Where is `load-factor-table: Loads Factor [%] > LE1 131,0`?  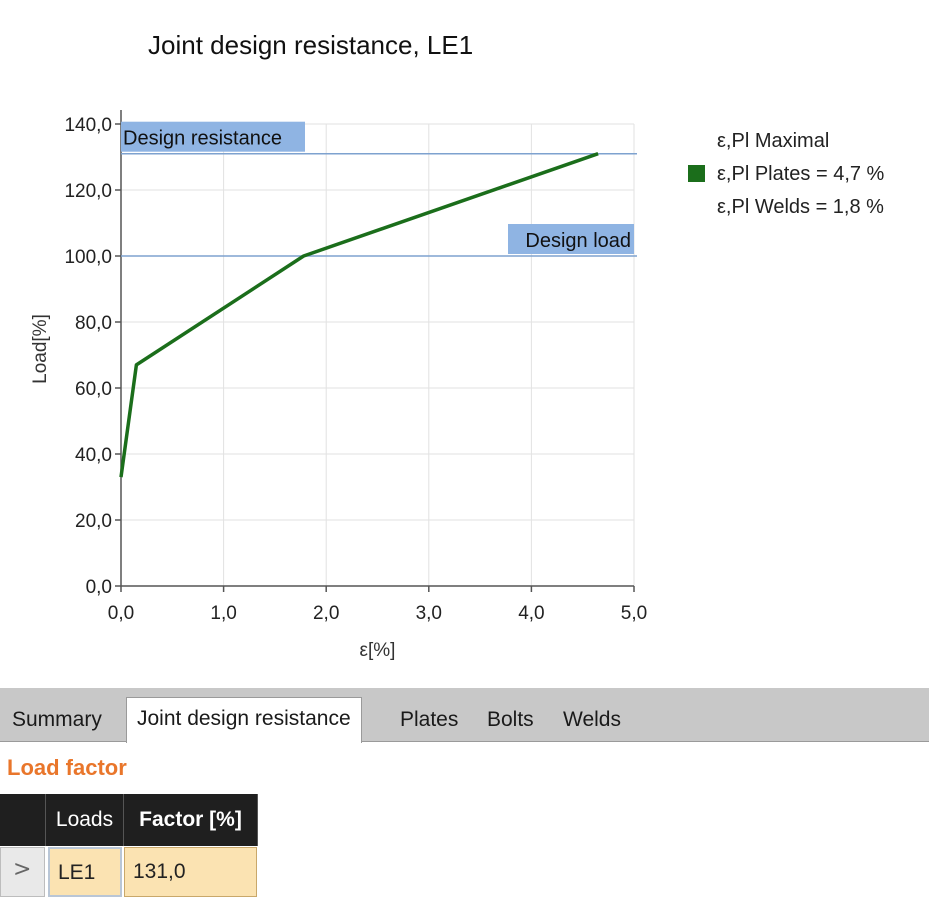
load-factor-table: Loads Factor [%] > LE1 131,0 is located at coordinates (129, 848).